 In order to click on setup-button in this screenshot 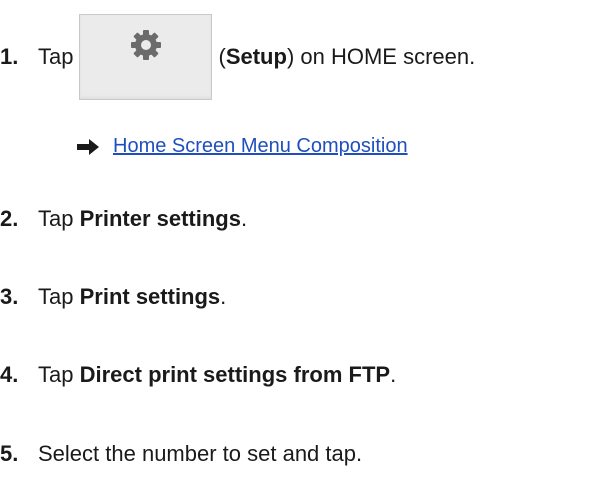, I will do `click(146, 57)`.